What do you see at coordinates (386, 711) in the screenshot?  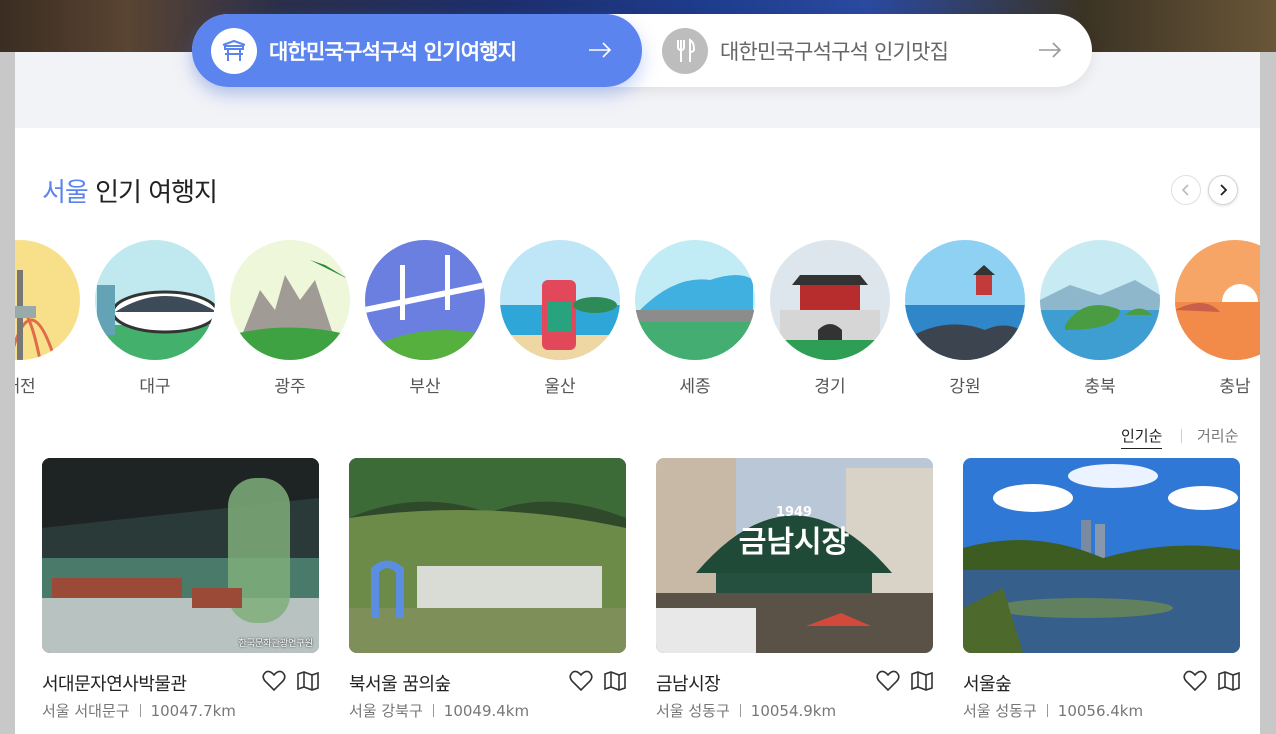 I see `place-location: 서울 강북구` at bounding box center [386, 711].